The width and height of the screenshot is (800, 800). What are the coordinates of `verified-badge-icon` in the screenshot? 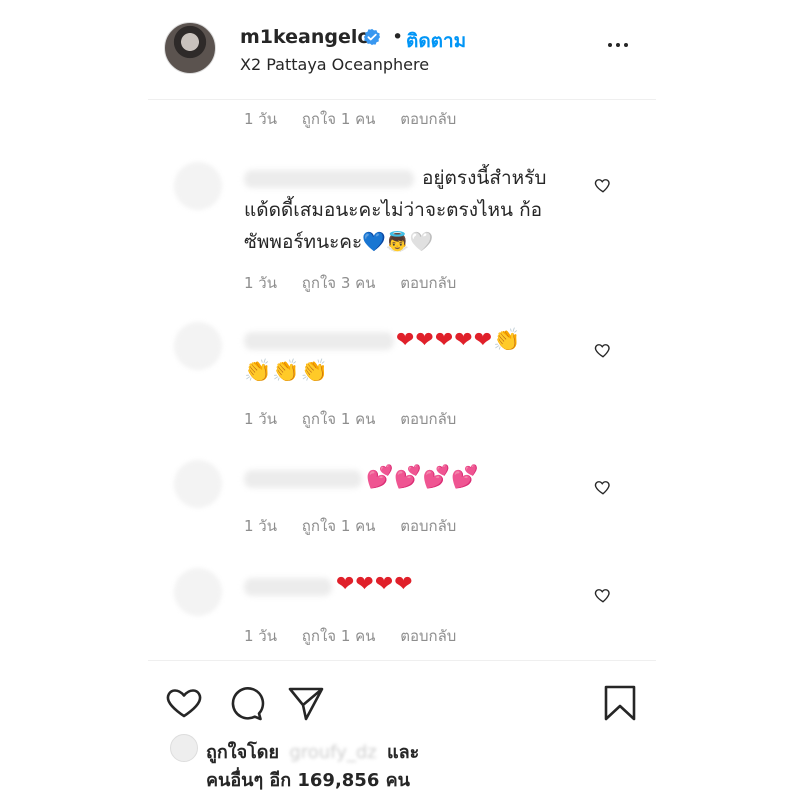 It's located at (372, 37).